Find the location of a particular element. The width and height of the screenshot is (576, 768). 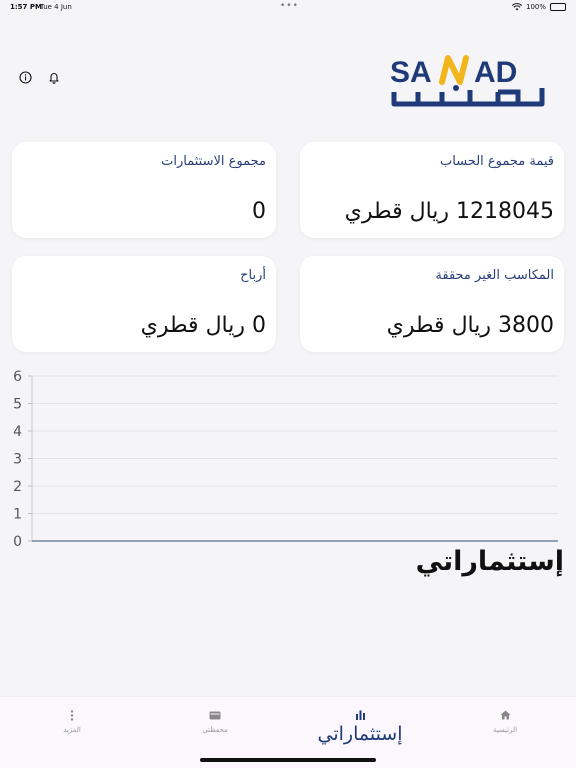

account-total-label: قيمة مجموع الحساب is located at coordinates (497, 161).